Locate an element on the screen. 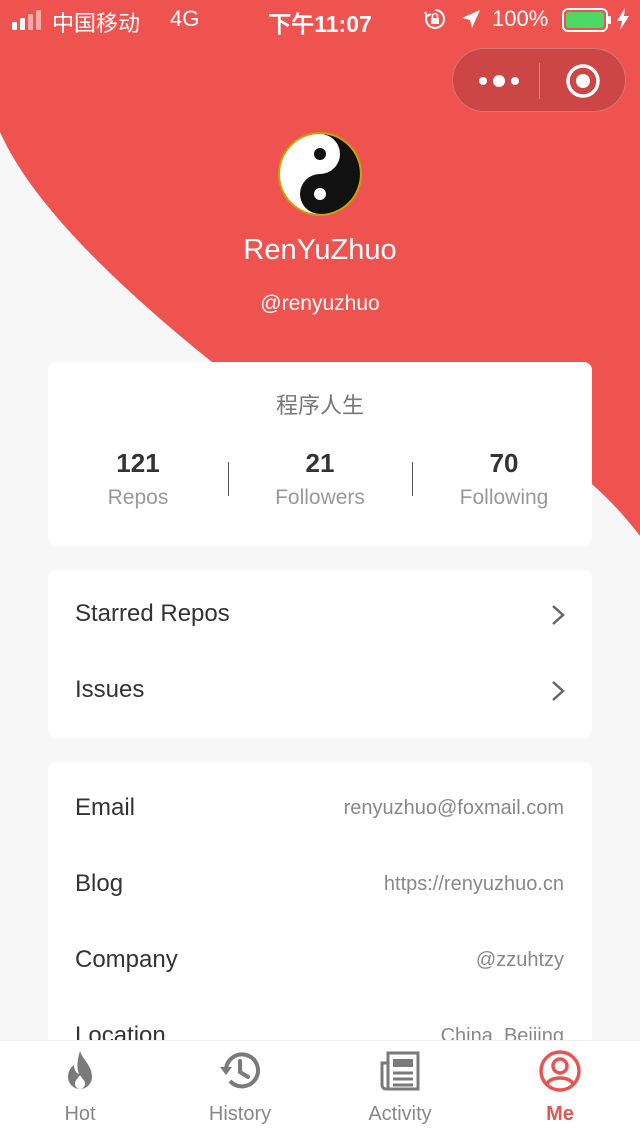 The height and width of the screenshot is (1136, 640). blog-row: Blog https://renyuzhuo.cn is located at coordinates (320, 876).